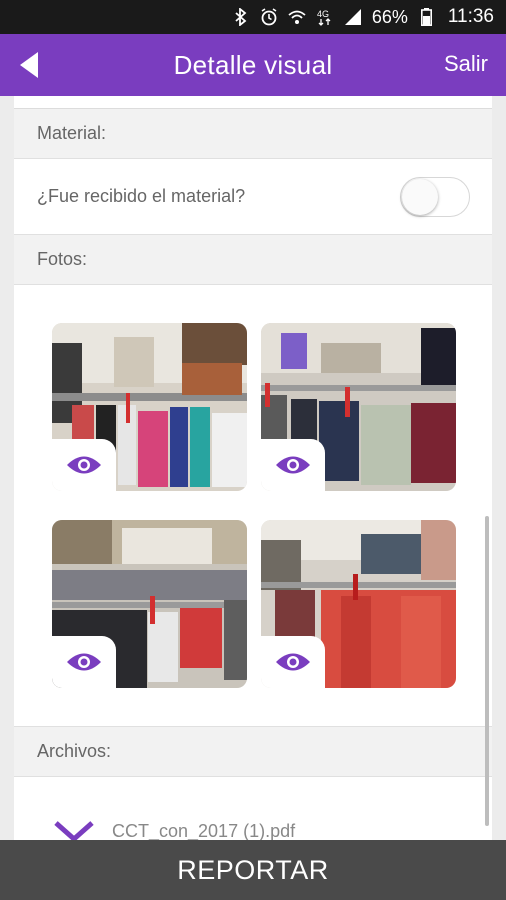 This screenshot has height=900, width=506. I want to click on alarm-icon, so click(269, 17).